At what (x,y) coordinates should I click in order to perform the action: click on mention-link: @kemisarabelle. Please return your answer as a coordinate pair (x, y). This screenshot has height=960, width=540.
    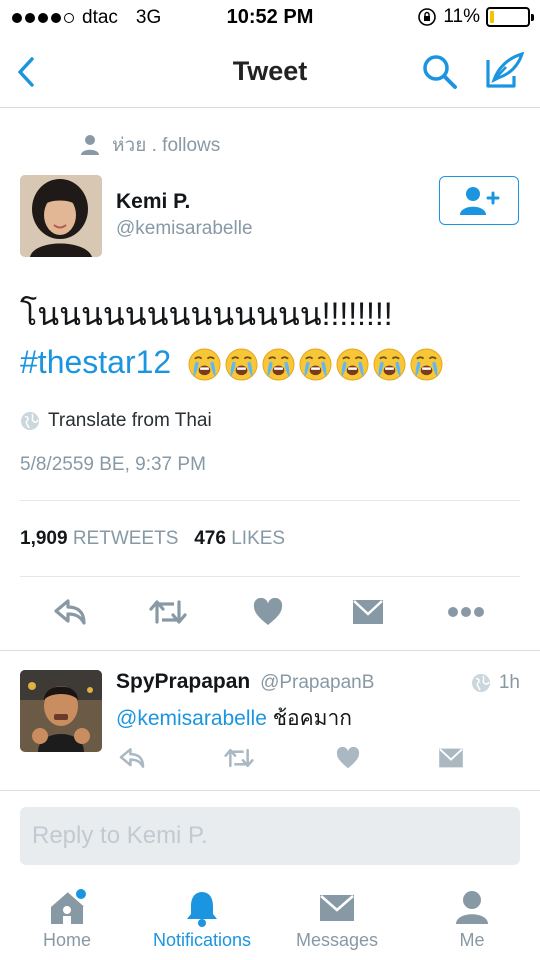
    Looking at the image, I should click on (191, 718).